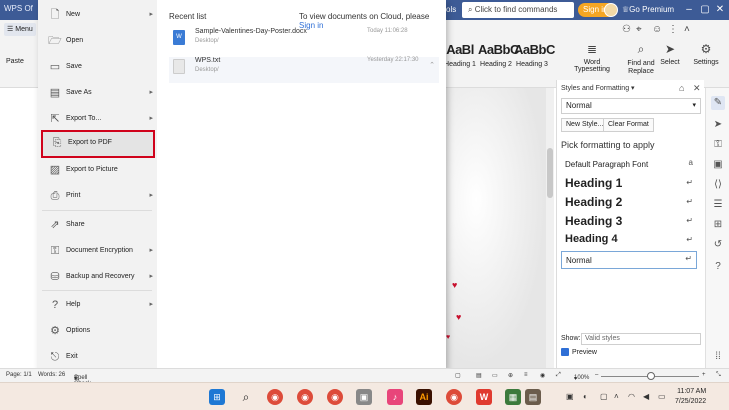 The image size is (729, 410). Describe the element at coordinates (20, 29) in the screenshot. I see `menu-button: ☰ Menu` at that location.